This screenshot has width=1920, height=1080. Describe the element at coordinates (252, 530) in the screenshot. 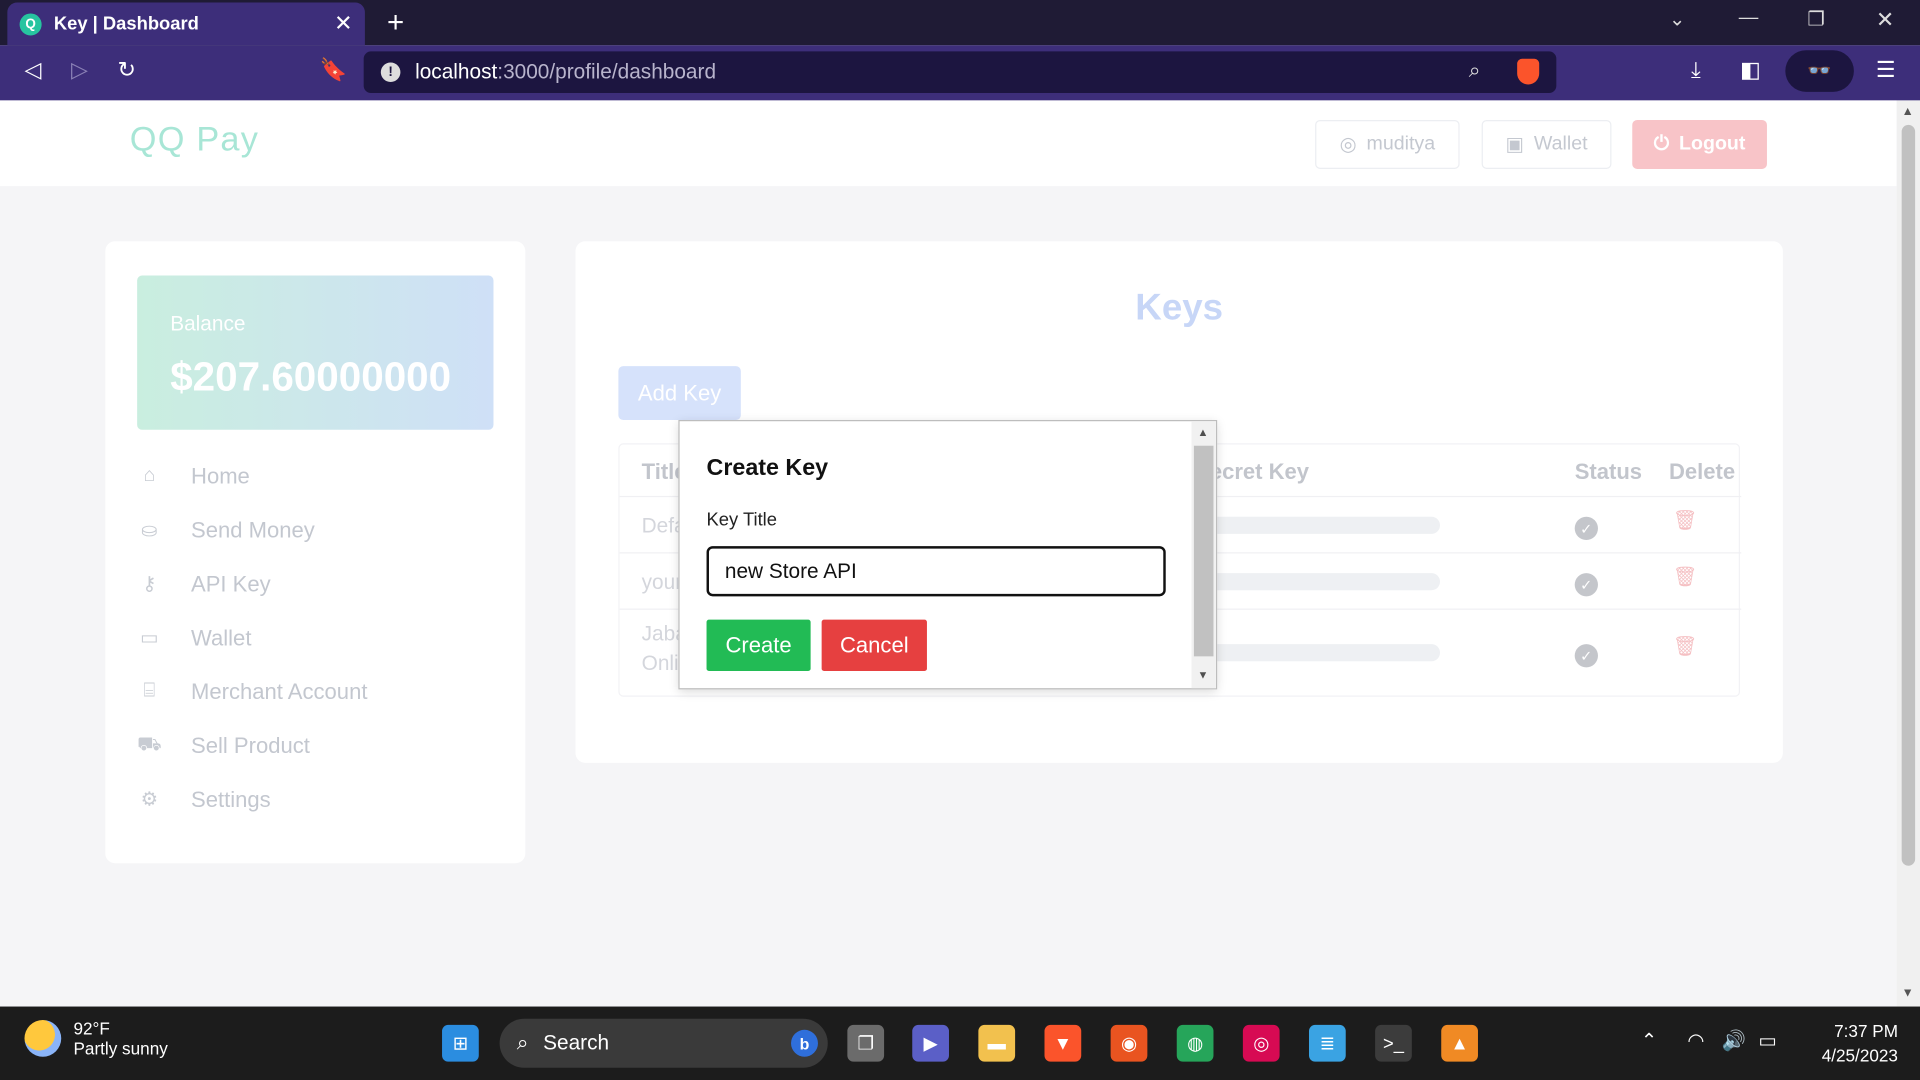

I see `sidebar-item-send-money: ⛀ Send Money` at that location.